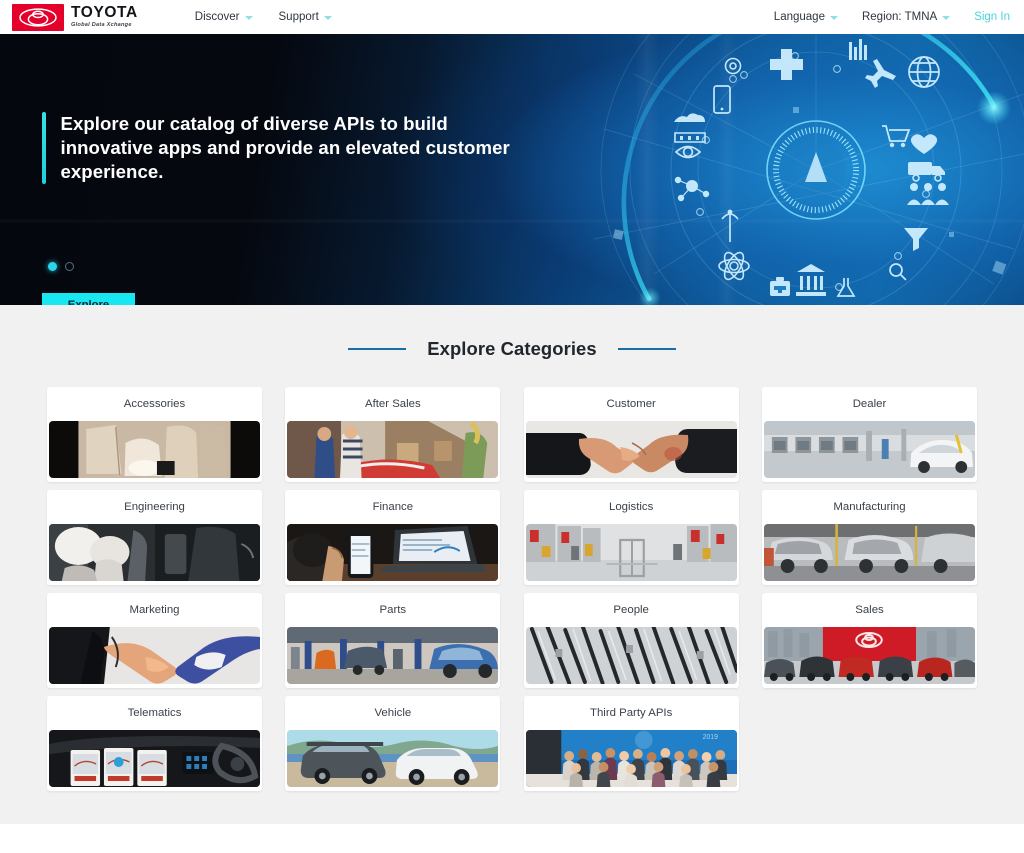  I want to click on wiper-blades-stack-image, so click(631, 655).